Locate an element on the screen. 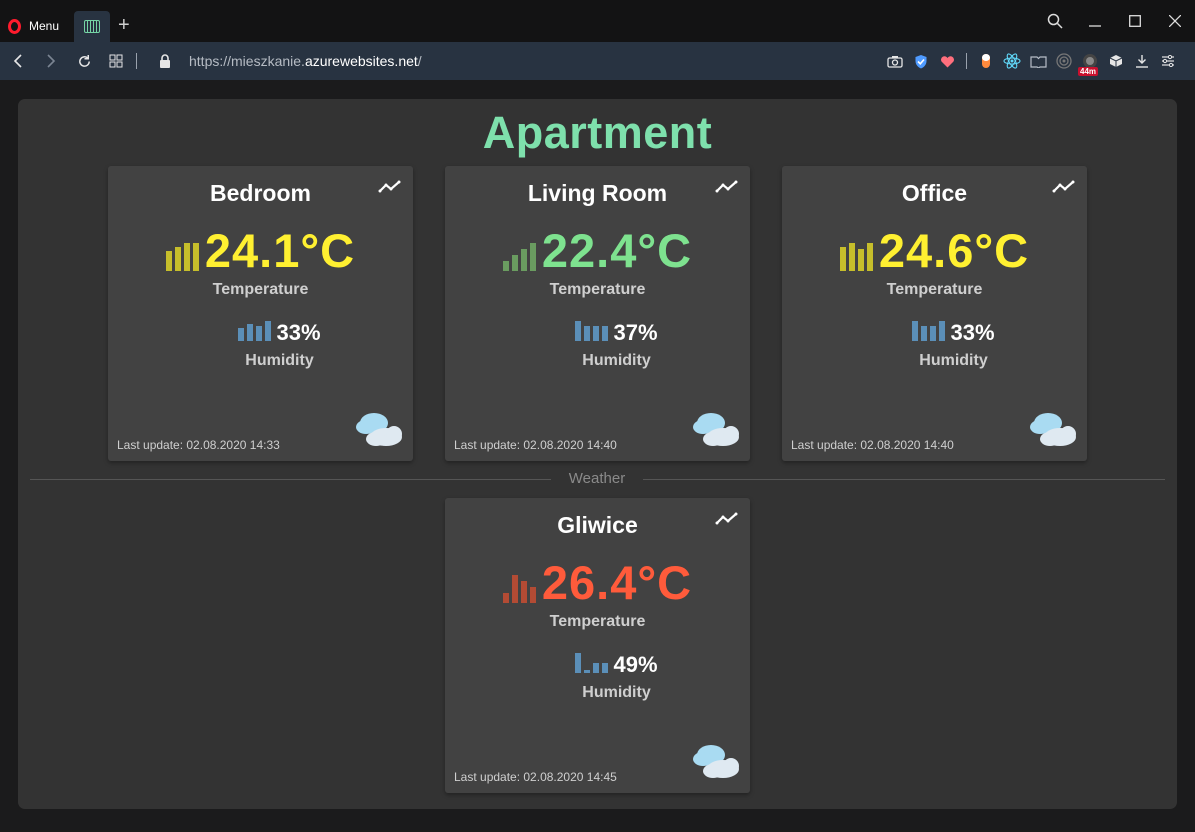 The image size is (1195, 832). page-title: Apartment is located at coordinates (597, 132).